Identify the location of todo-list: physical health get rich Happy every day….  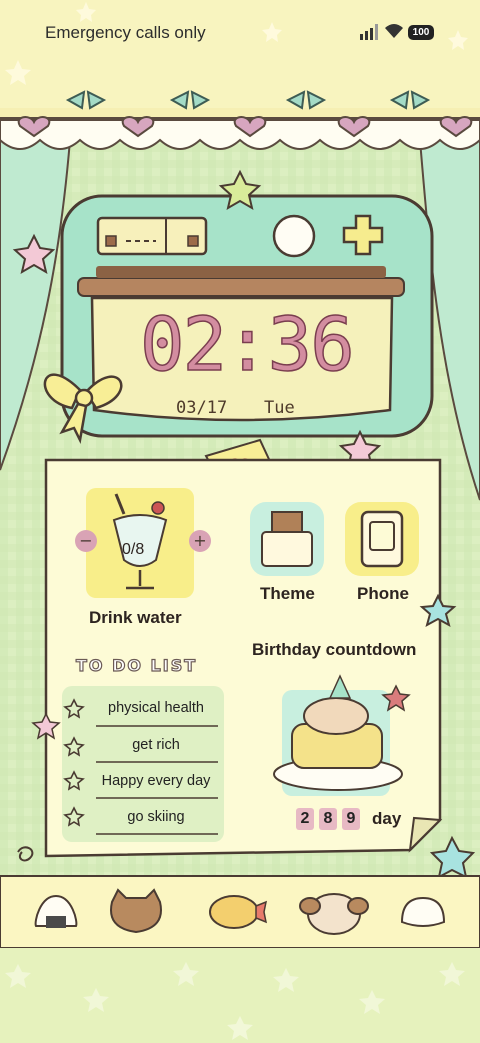
(143, 764).